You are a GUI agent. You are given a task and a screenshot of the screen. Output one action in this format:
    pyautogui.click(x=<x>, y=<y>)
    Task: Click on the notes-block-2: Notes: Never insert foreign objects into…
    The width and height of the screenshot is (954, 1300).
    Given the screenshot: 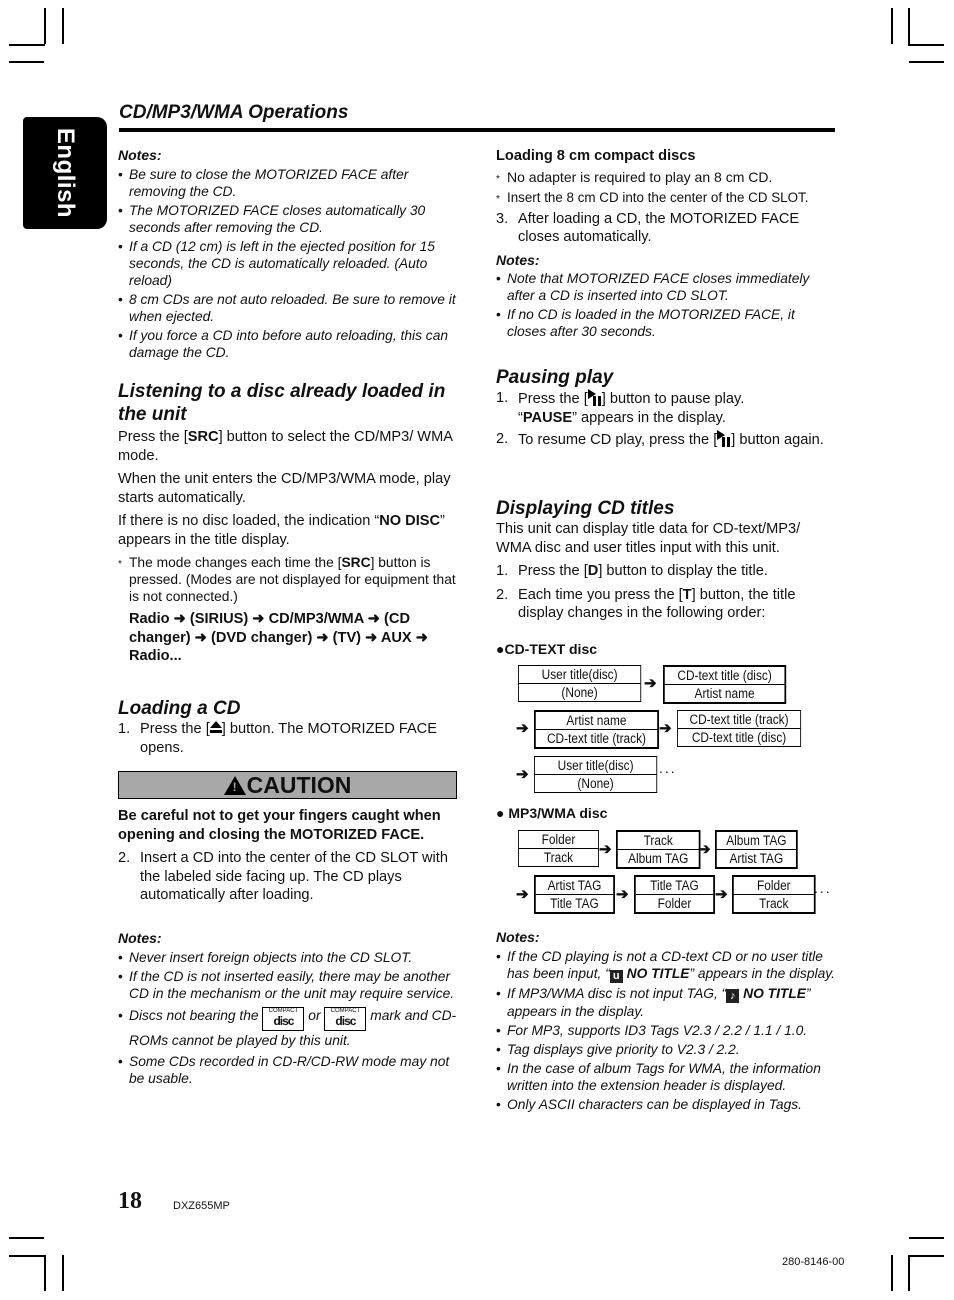 What is the action you would take?
    pyautogui.click(x=290, y=1009)
    